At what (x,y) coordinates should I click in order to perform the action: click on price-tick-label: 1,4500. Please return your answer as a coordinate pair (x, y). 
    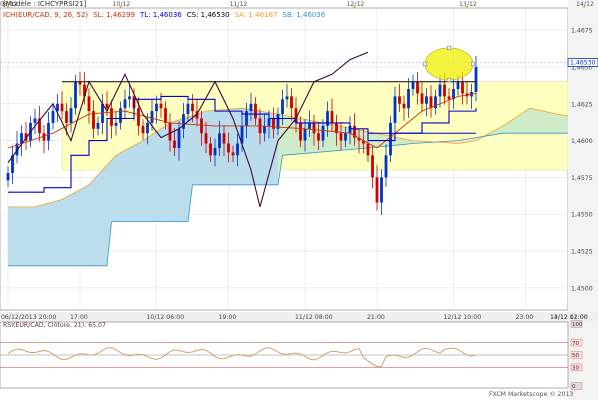
    Looking at the image, I should click on (582, 288).